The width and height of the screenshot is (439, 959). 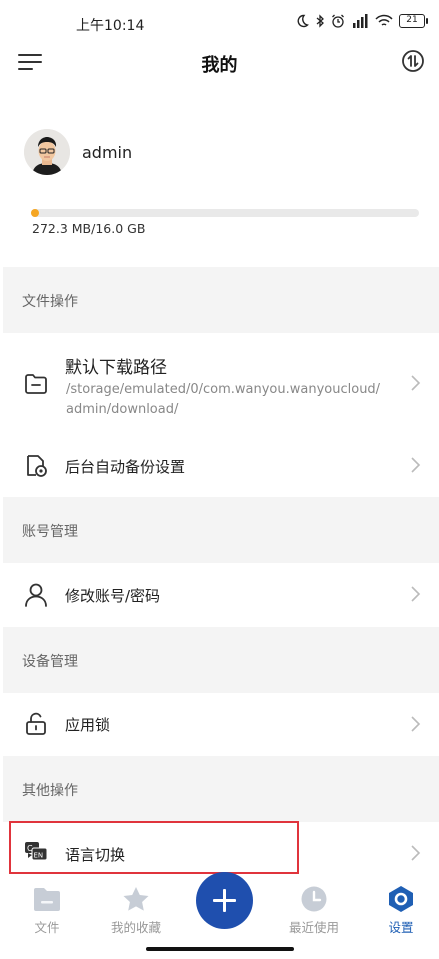 What do you see at coordinates (221, 724) in the screenshot?
I see `row-app-lock: 应用锁` at bounding box center [221, 724].